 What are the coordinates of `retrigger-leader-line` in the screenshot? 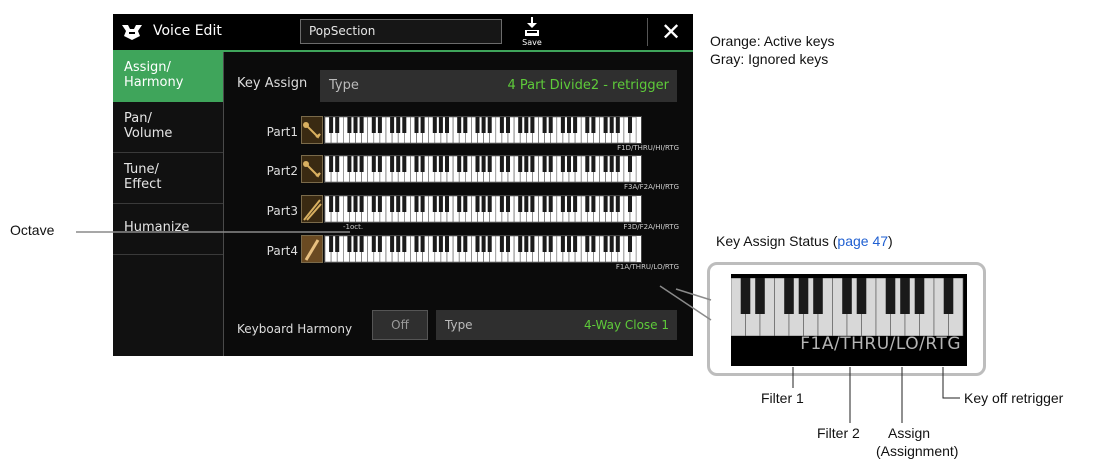 It's located at (951, 383).